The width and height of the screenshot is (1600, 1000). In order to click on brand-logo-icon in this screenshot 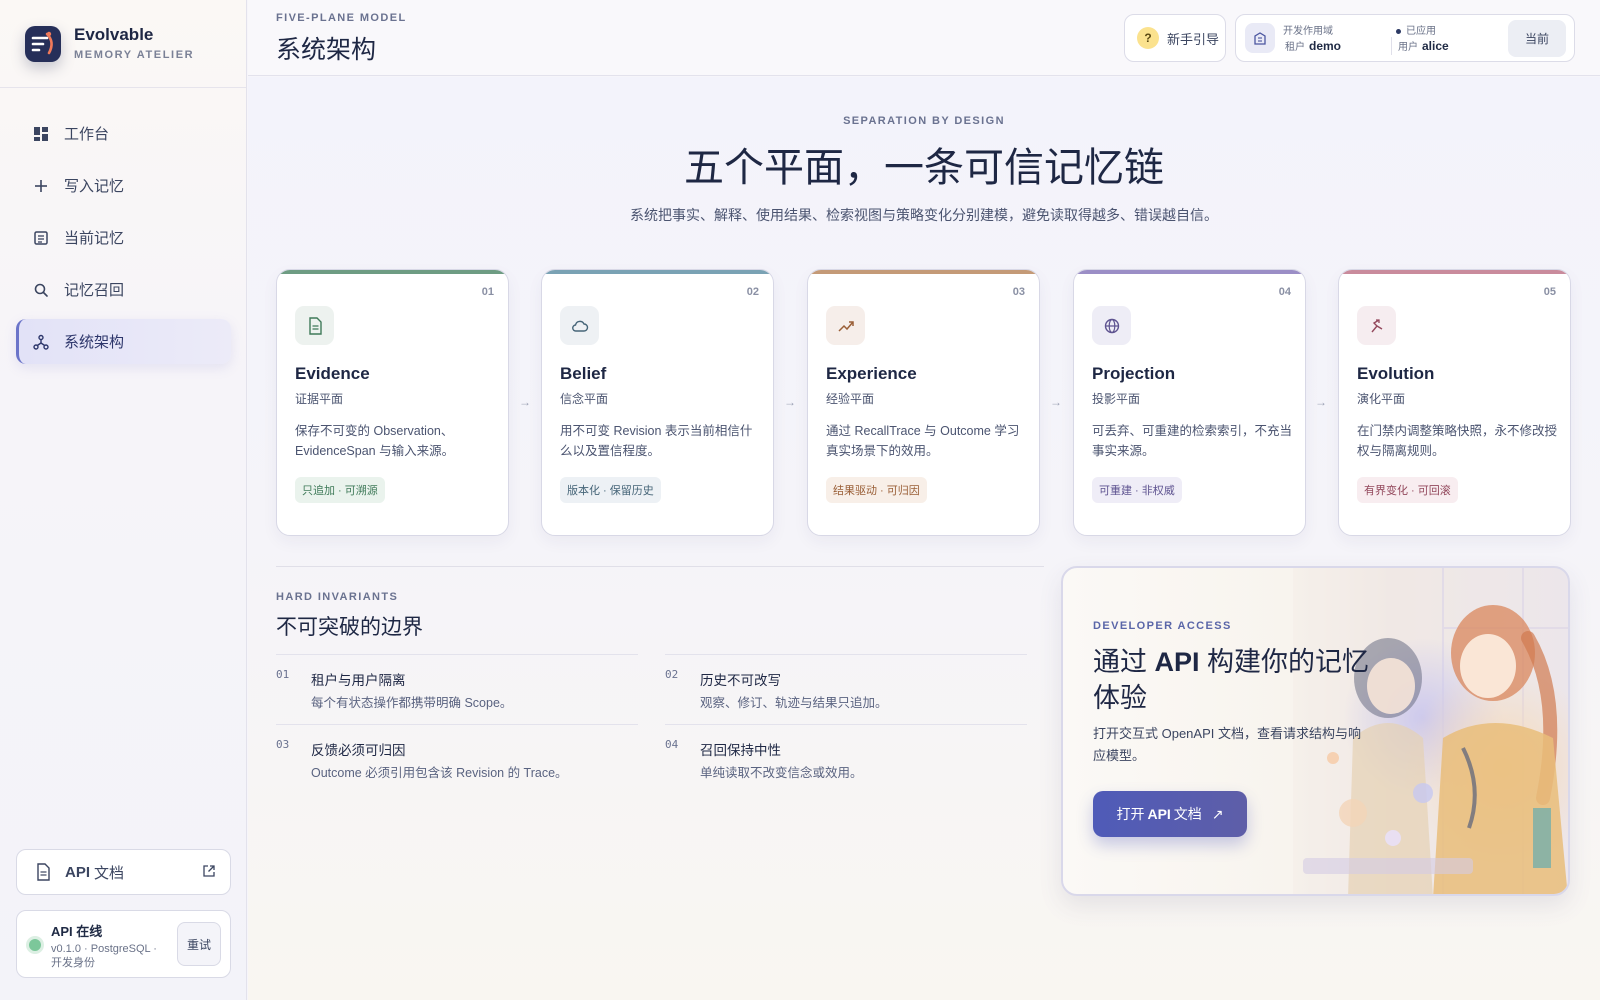, I will do `click(43, 44)`.